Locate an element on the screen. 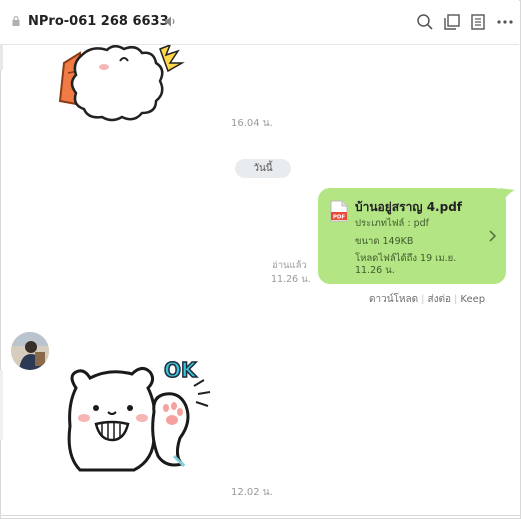 The image size is (521, 519). search-icon is located at coordinates (425, 22).